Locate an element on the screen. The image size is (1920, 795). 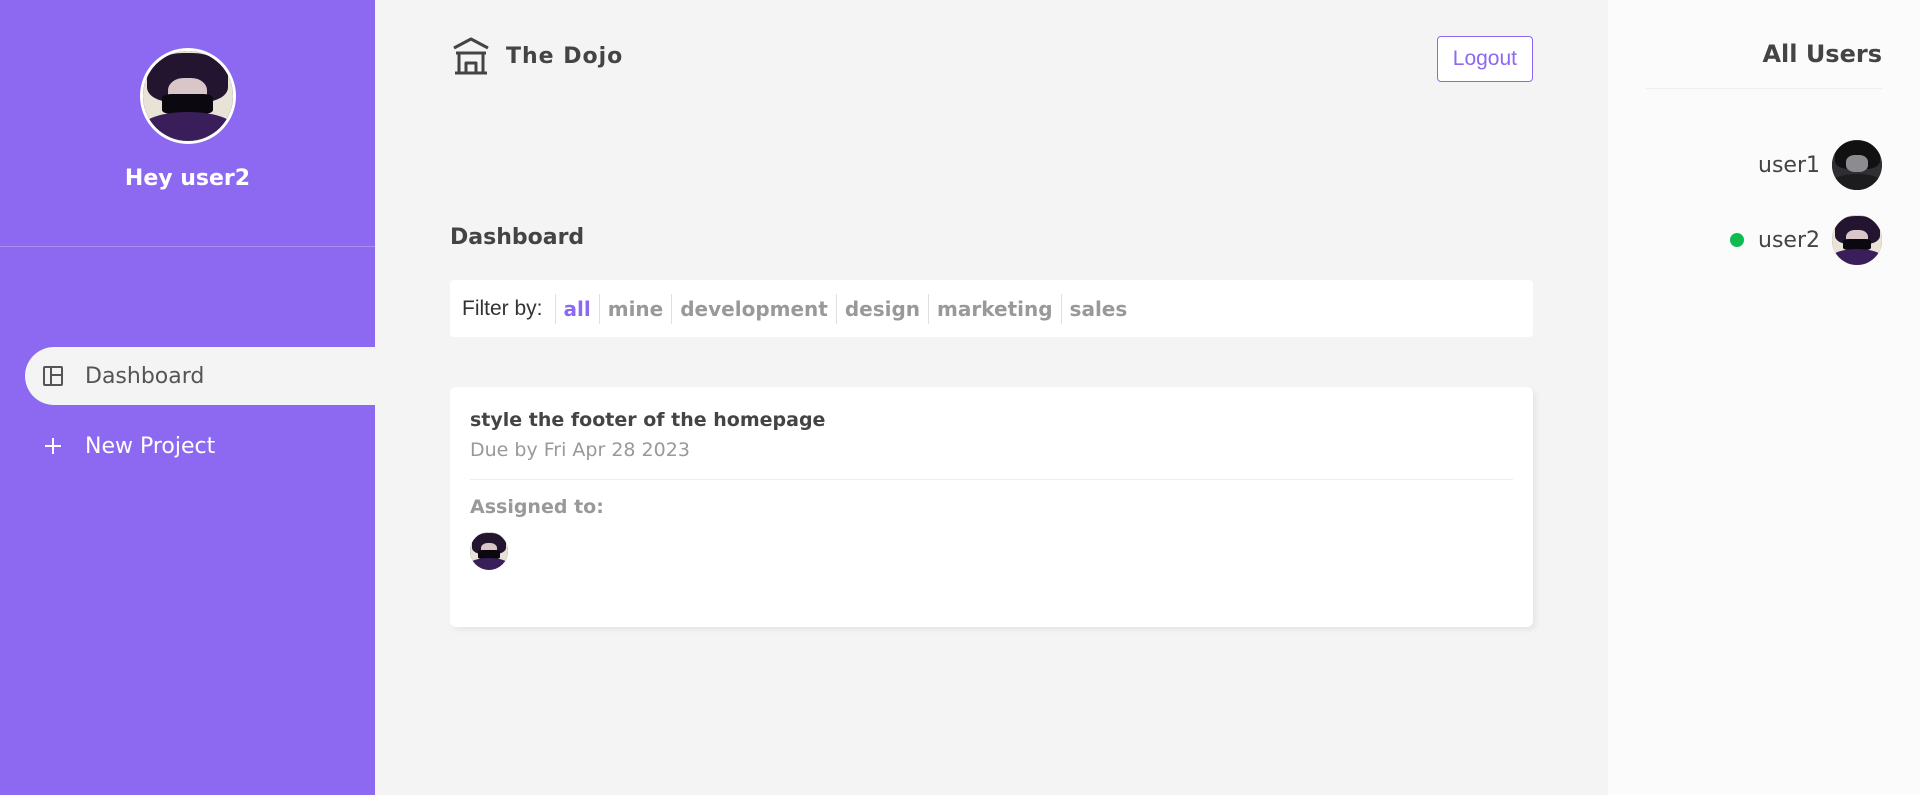
filter-option-sales: sales is located at coordinates (1098, 308).